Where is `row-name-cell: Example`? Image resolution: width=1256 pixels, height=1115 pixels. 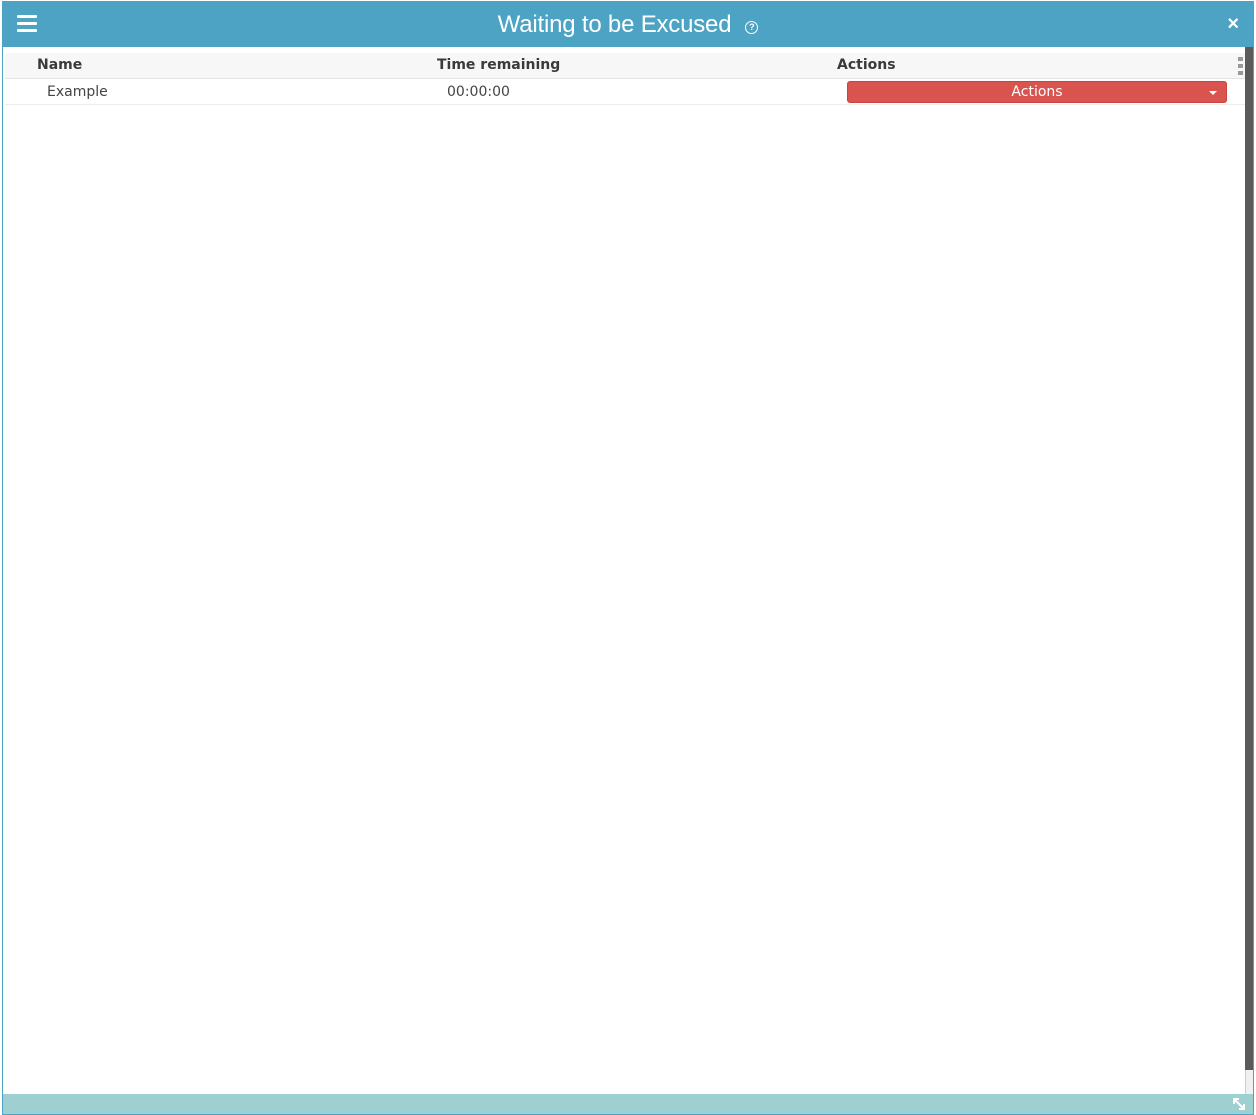
row-name-cell: Example is located at coordinates (77, 92).